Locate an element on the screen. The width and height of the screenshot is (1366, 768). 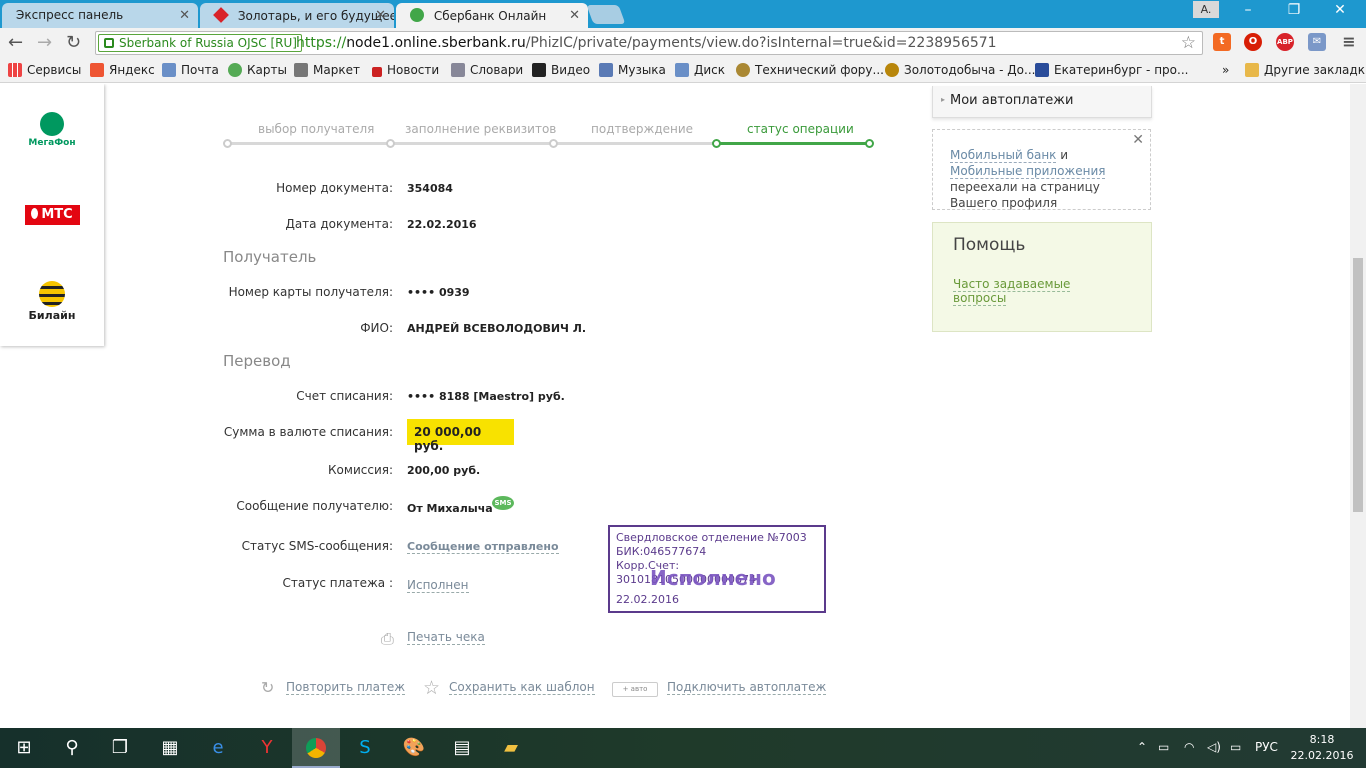
sms-status-link: Сообщение отправлено is located at coordinates (483, 547).